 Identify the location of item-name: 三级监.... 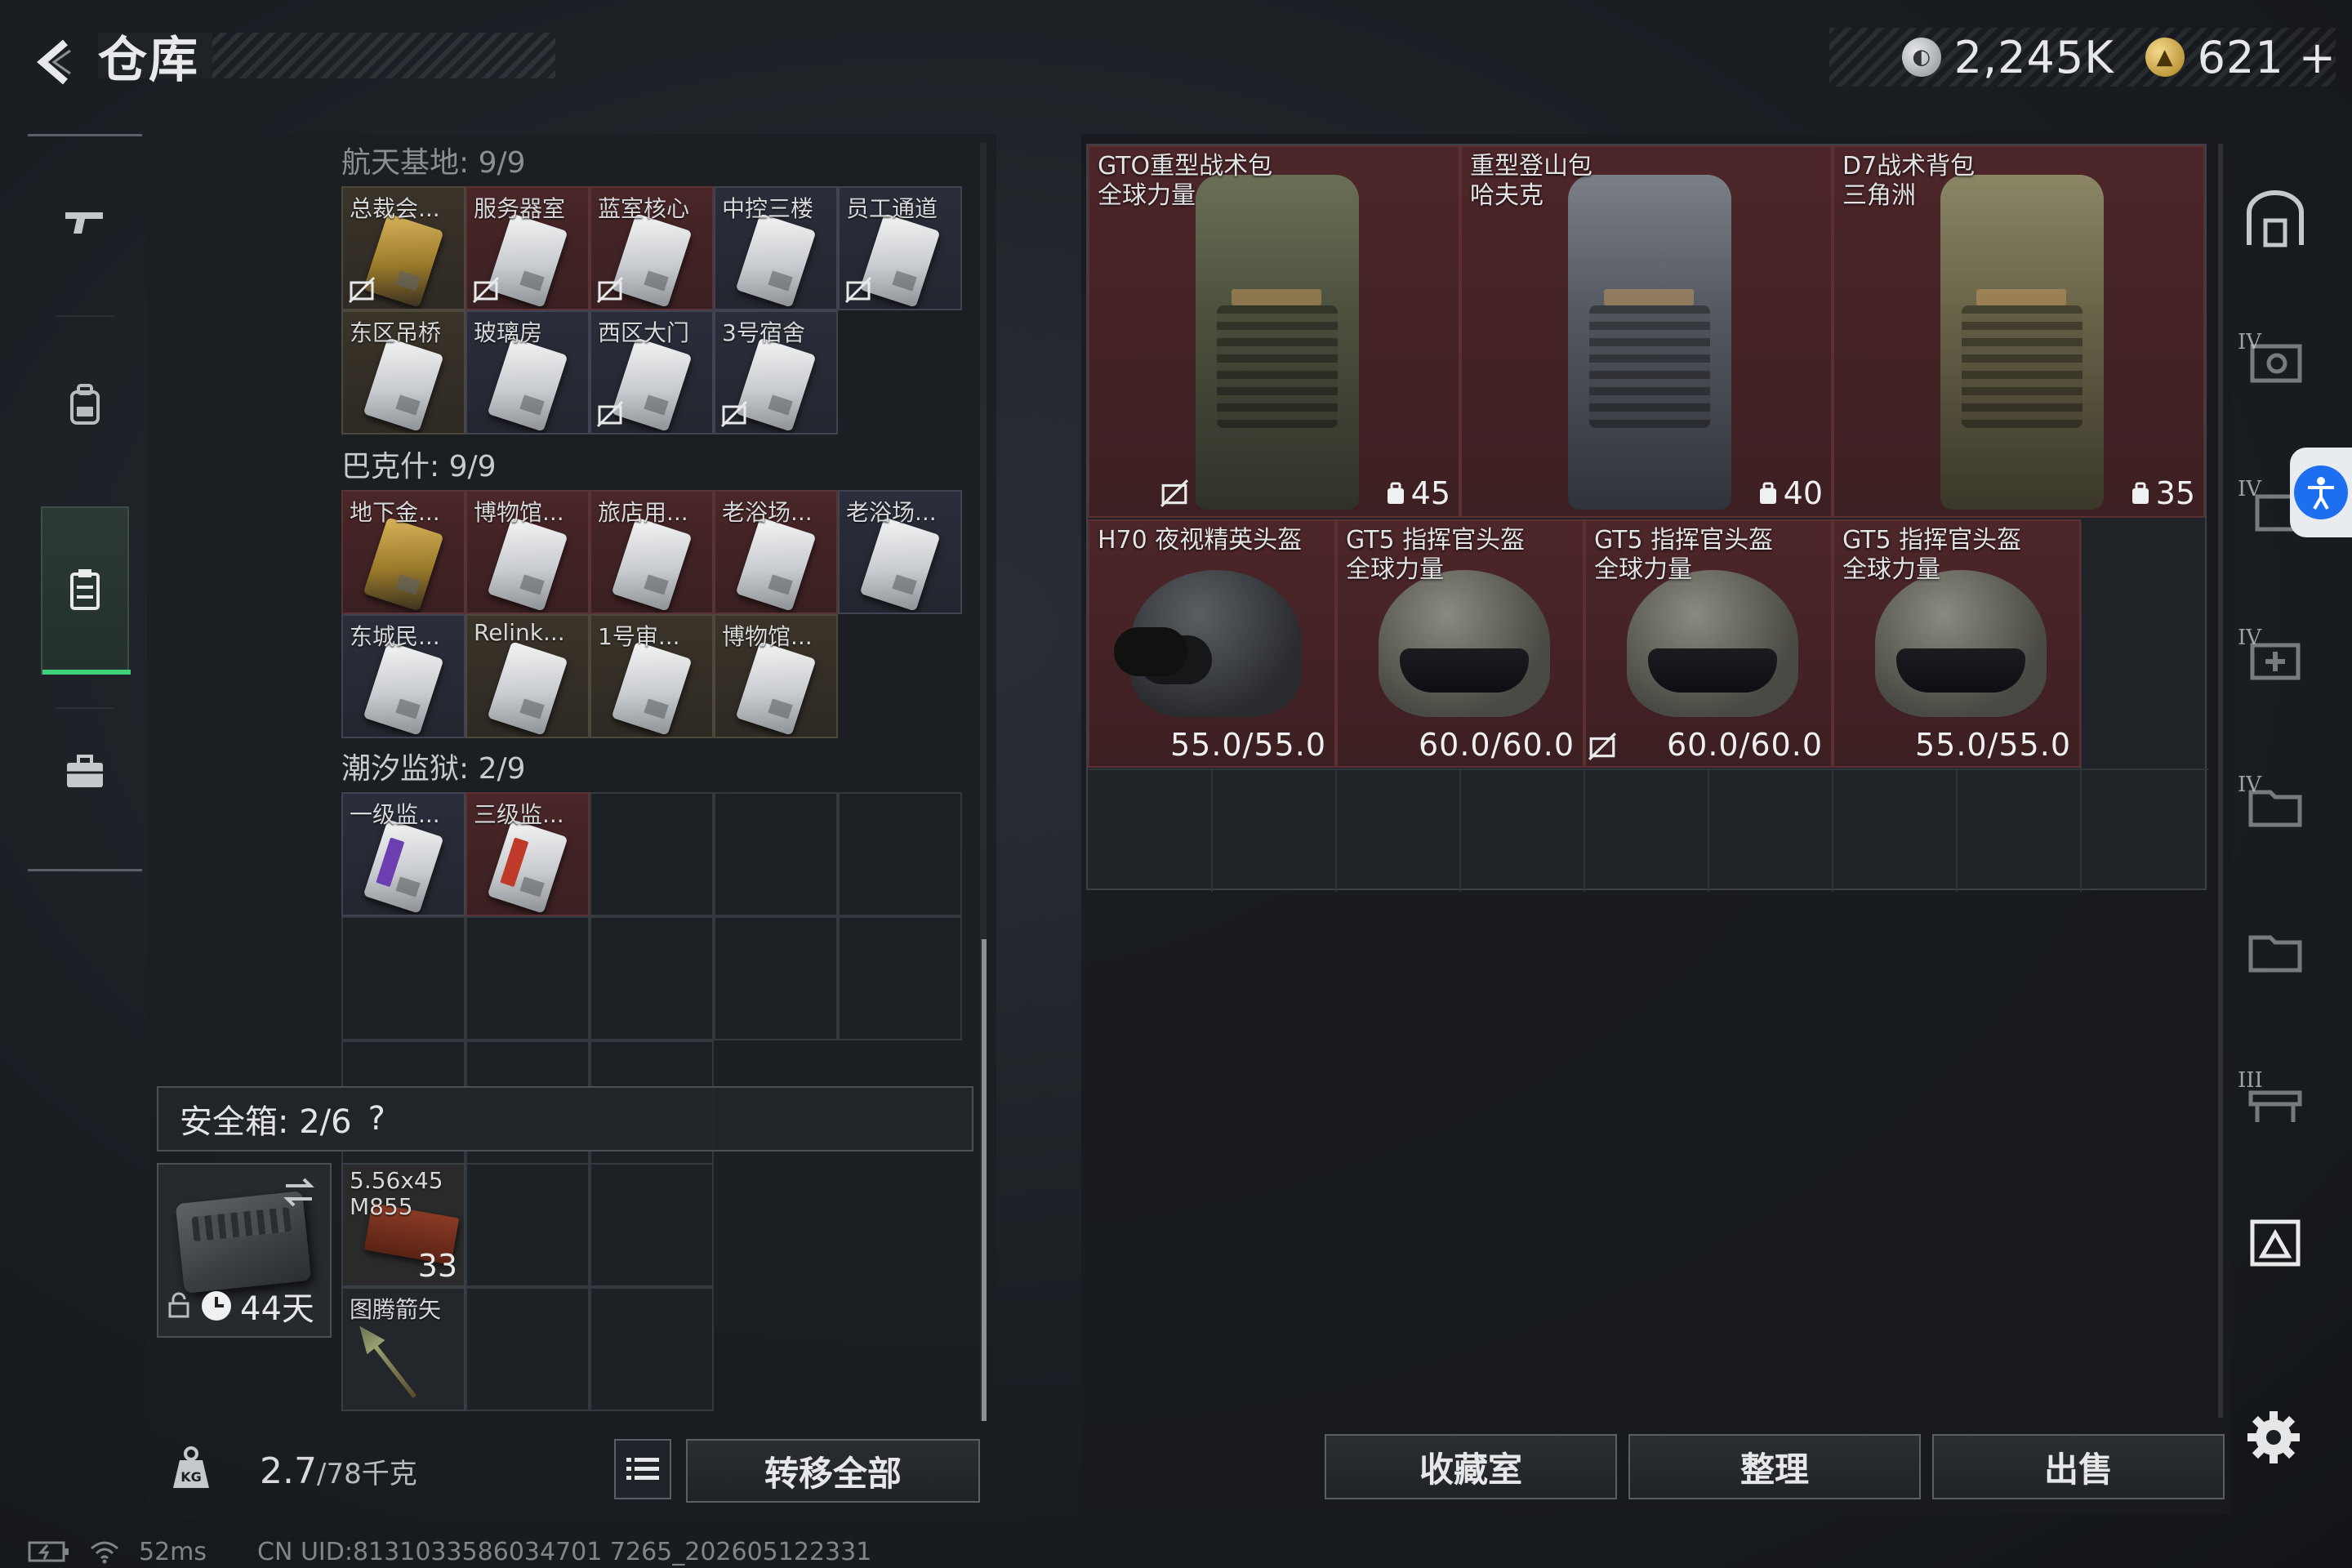
(519, 814).